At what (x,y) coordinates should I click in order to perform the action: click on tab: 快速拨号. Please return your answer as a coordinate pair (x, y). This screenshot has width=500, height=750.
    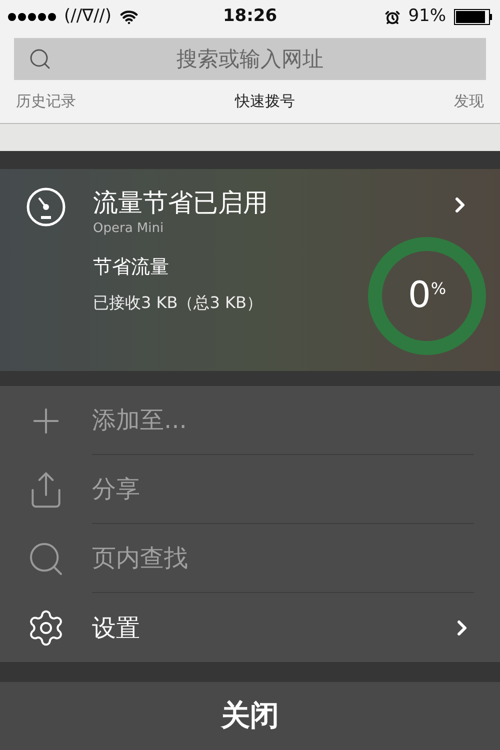
    Looking at the image, I should click on (265, 101).